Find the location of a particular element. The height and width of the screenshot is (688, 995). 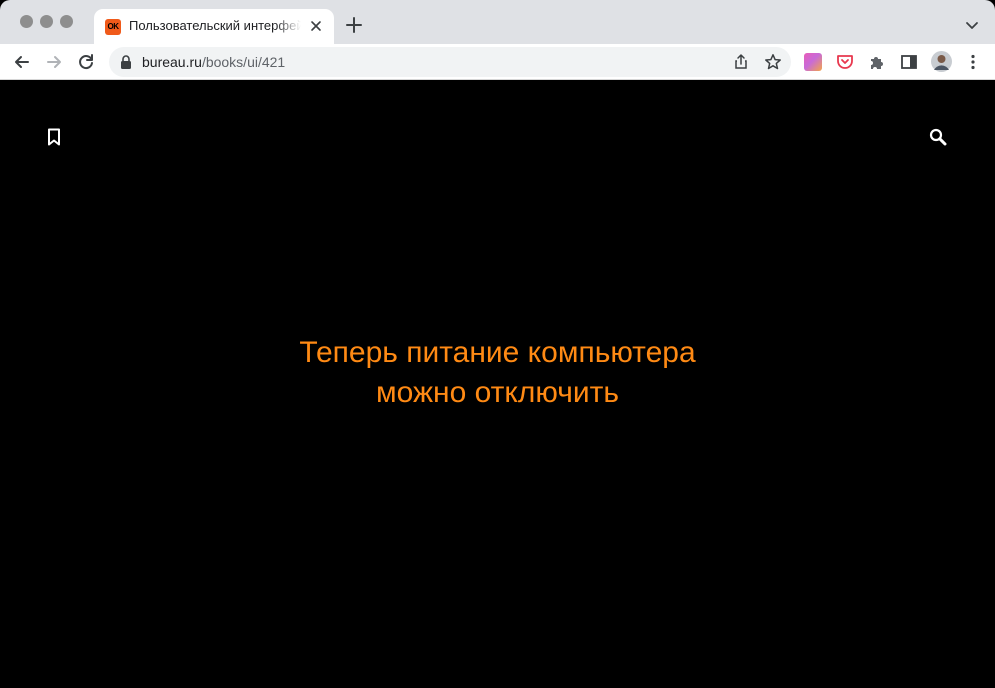

share-icon is located at coordinates (741, 62).